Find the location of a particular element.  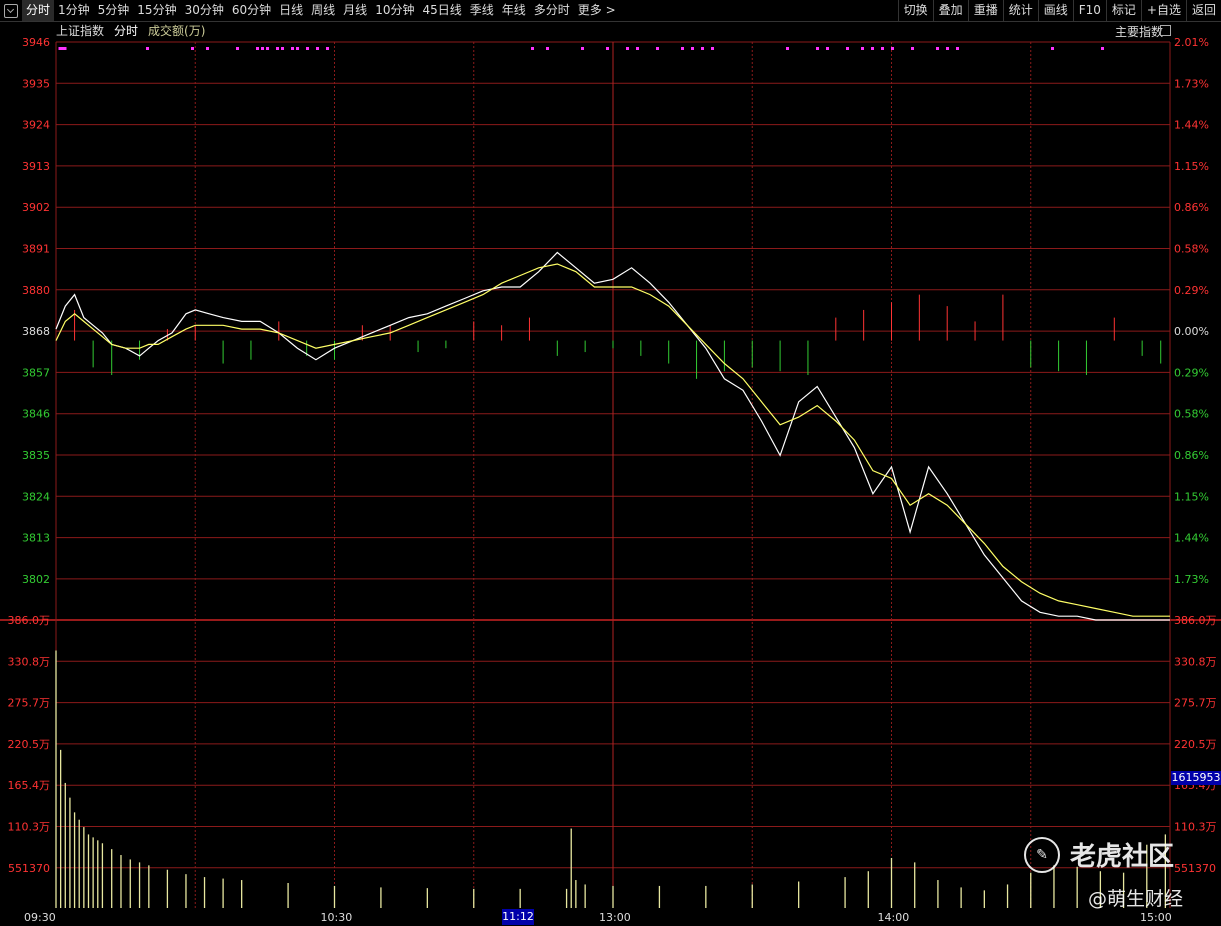

pct-tick-label: 0.58% is located at coordinates (1191, 414).